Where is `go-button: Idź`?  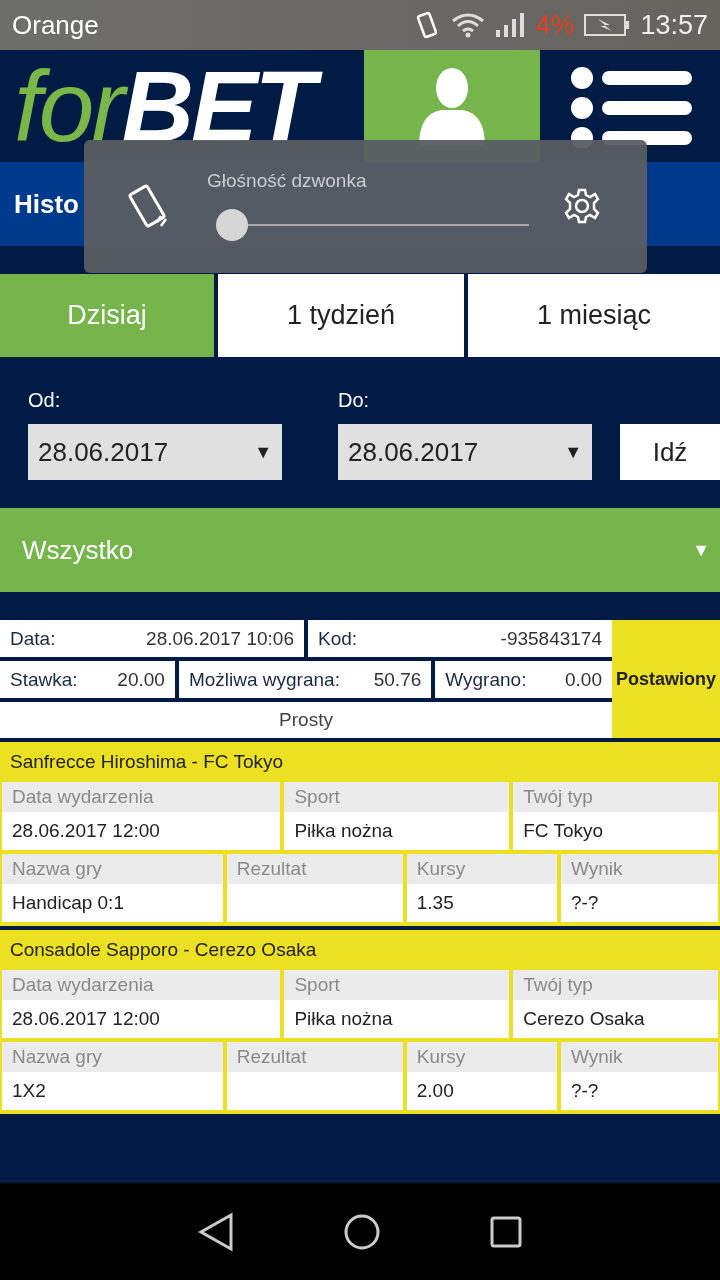 go-button: Idź is located at coordinates (670, 452).